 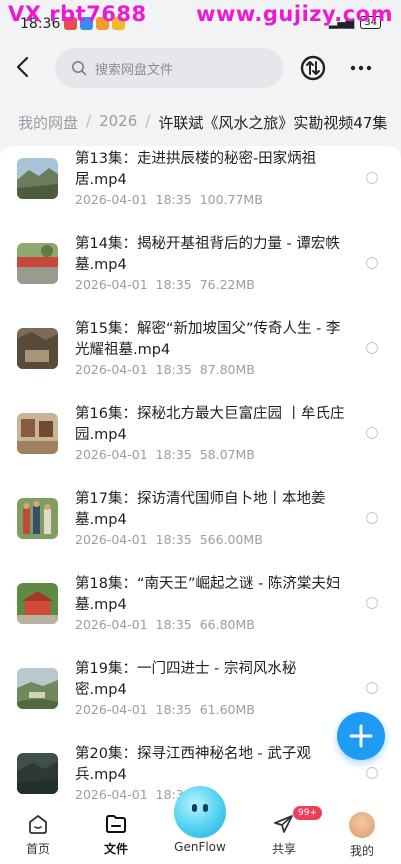 I want to click on file-size: 61.60MB, so click(x=227, y=709).